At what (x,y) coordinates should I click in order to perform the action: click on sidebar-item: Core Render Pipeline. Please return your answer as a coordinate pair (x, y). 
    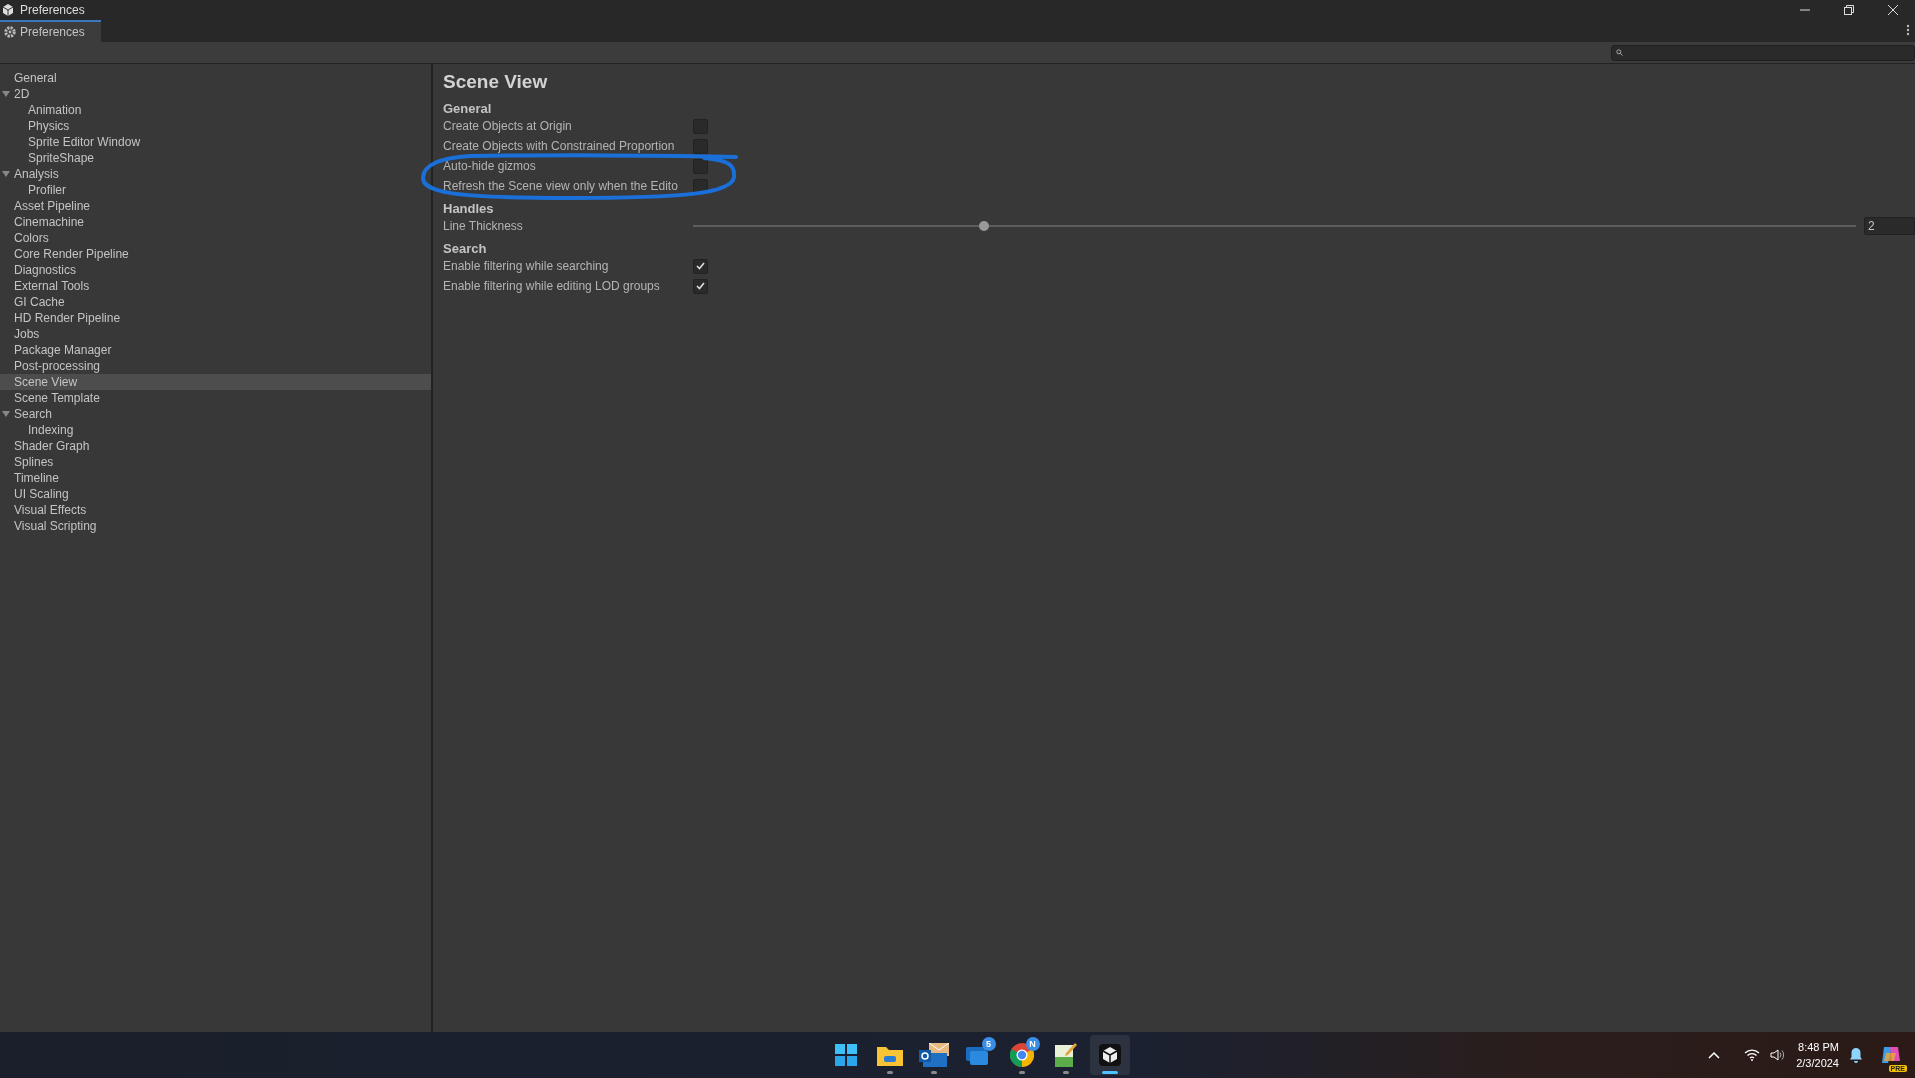
    Looking at the image, I should click on (215, 254).